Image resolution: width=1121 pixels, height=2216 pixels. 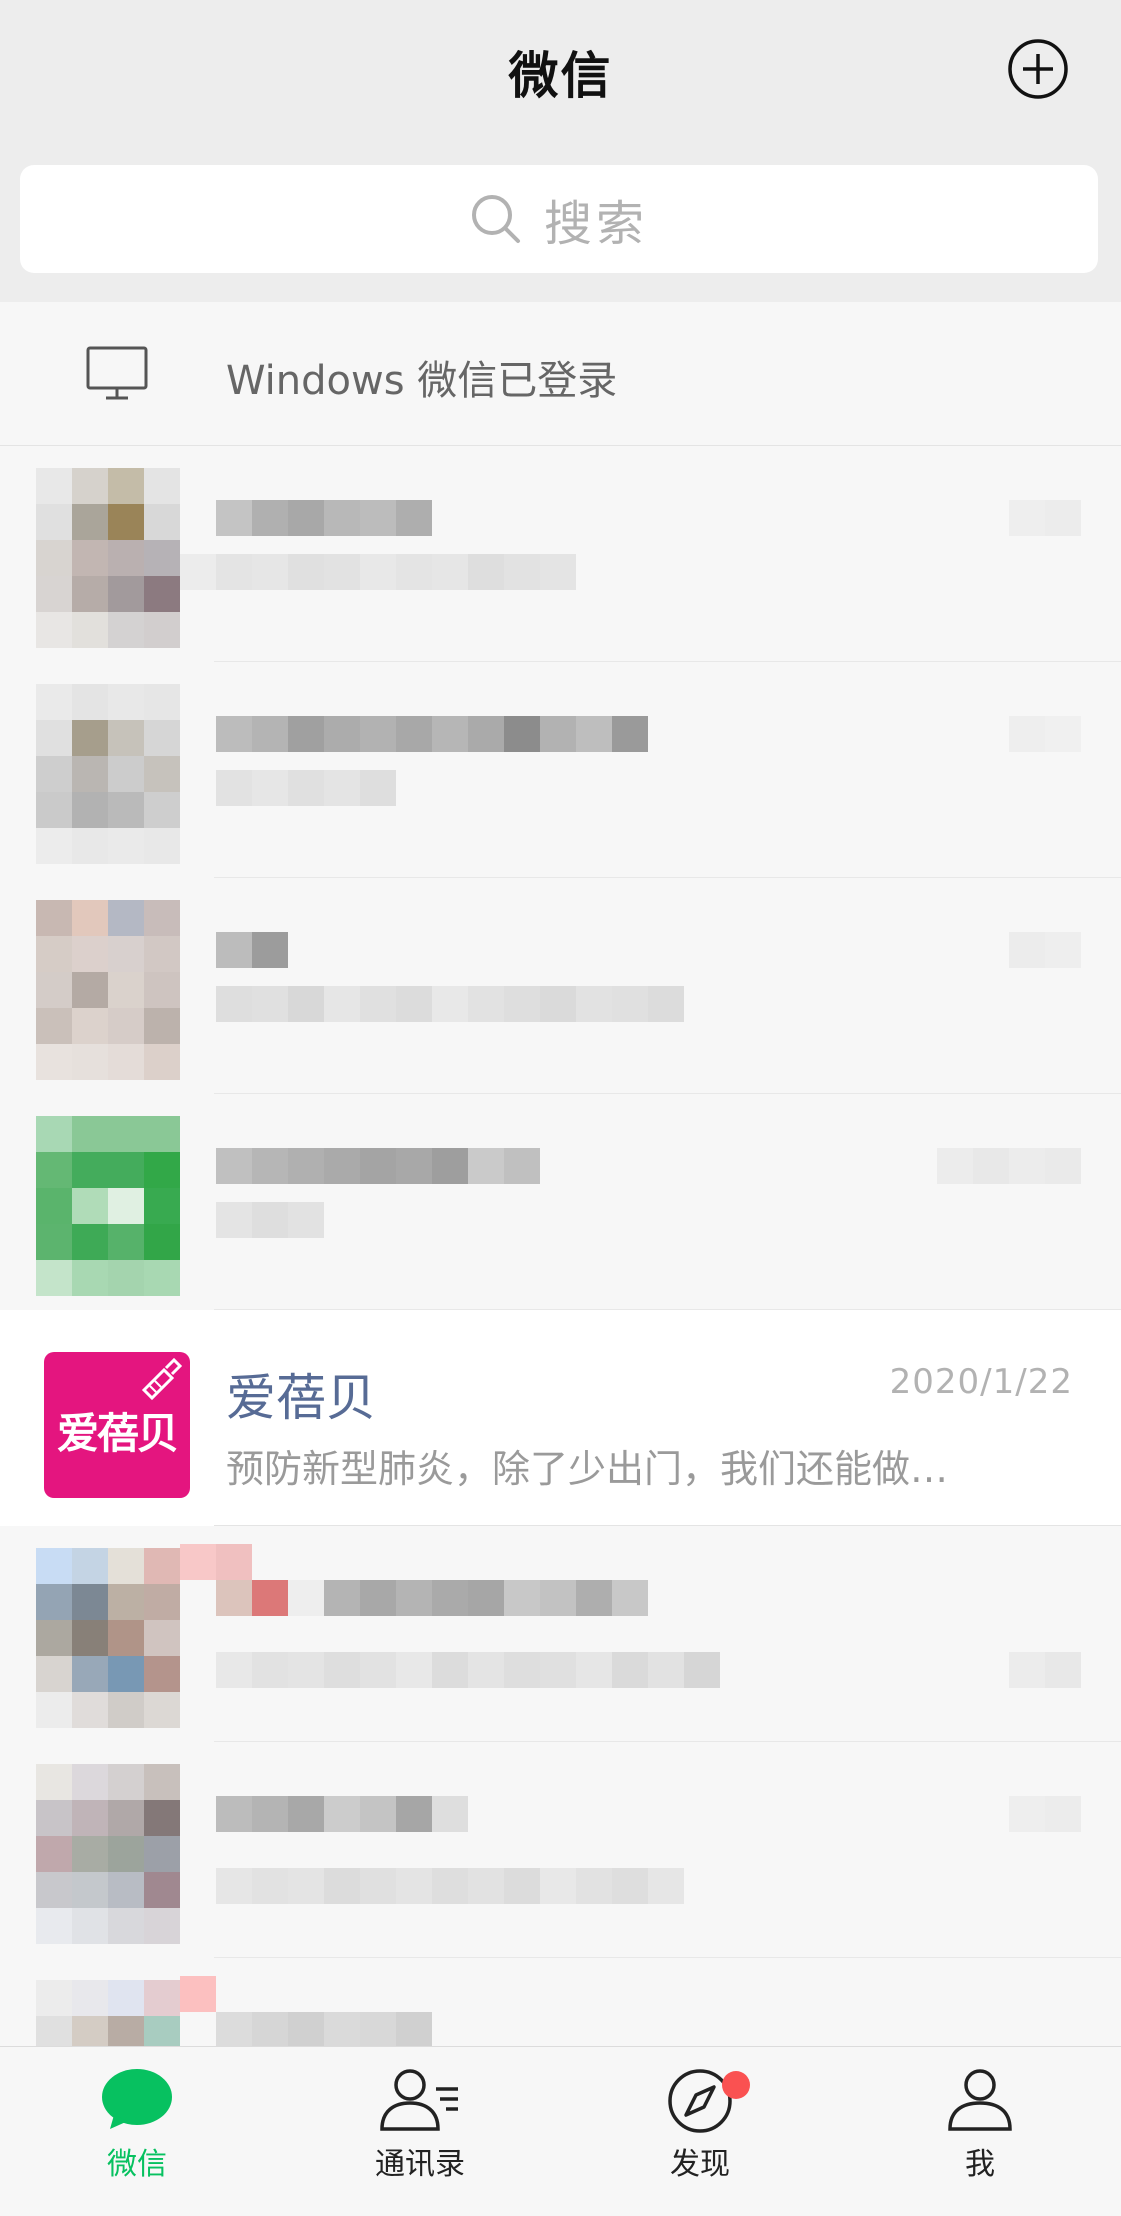 I want to click on page-title: 微信, so click(x=560, y=76).